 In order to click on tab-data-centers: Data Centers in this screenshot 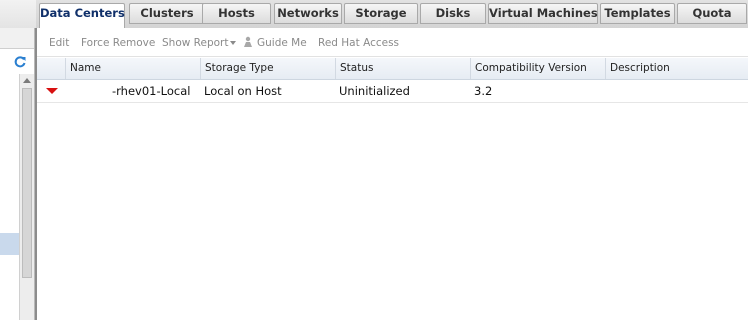, I will do `click(82, 15)`.